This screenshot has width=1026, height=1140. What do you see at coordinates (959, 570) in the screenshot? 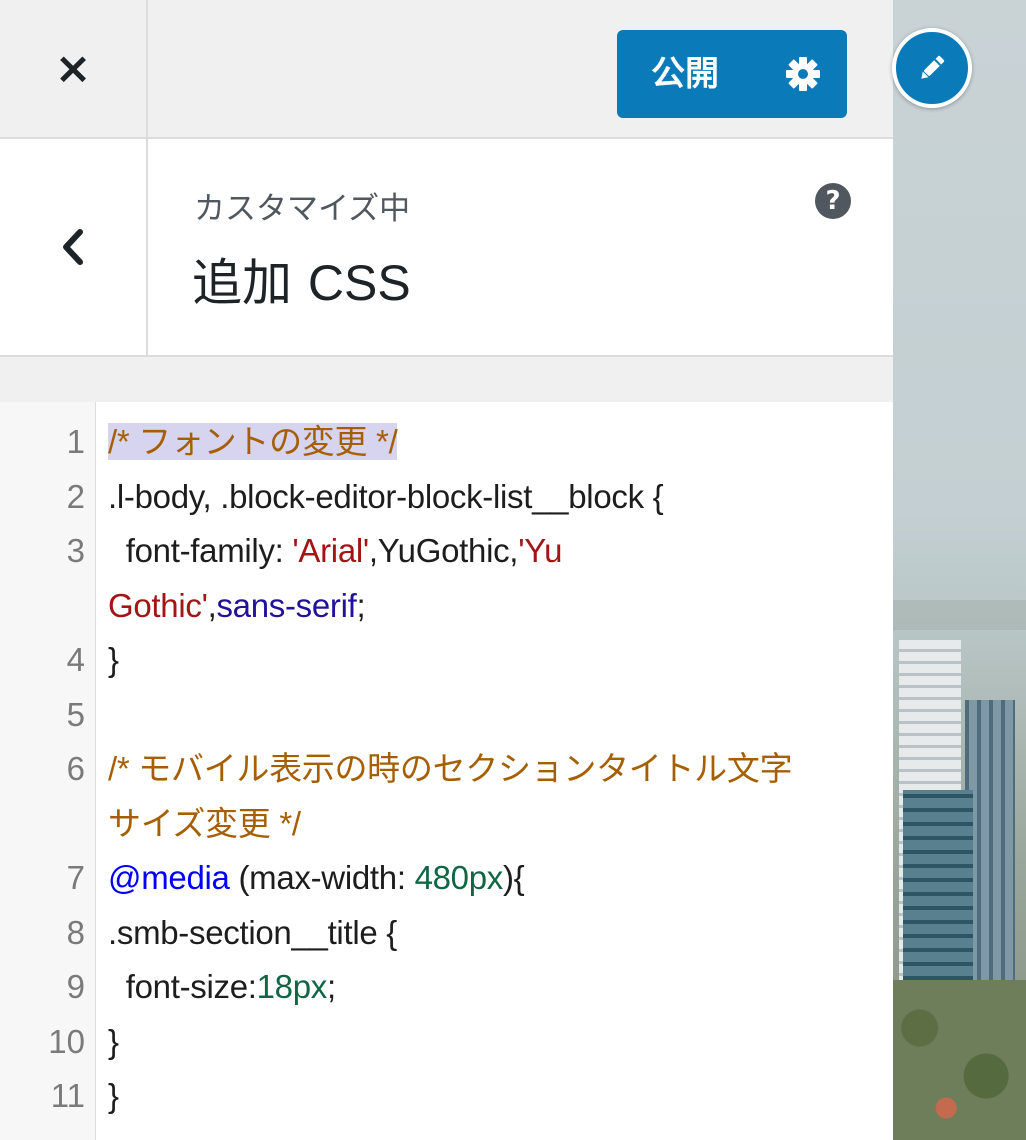
I see `site-preview` at bounding box center [959, 570].